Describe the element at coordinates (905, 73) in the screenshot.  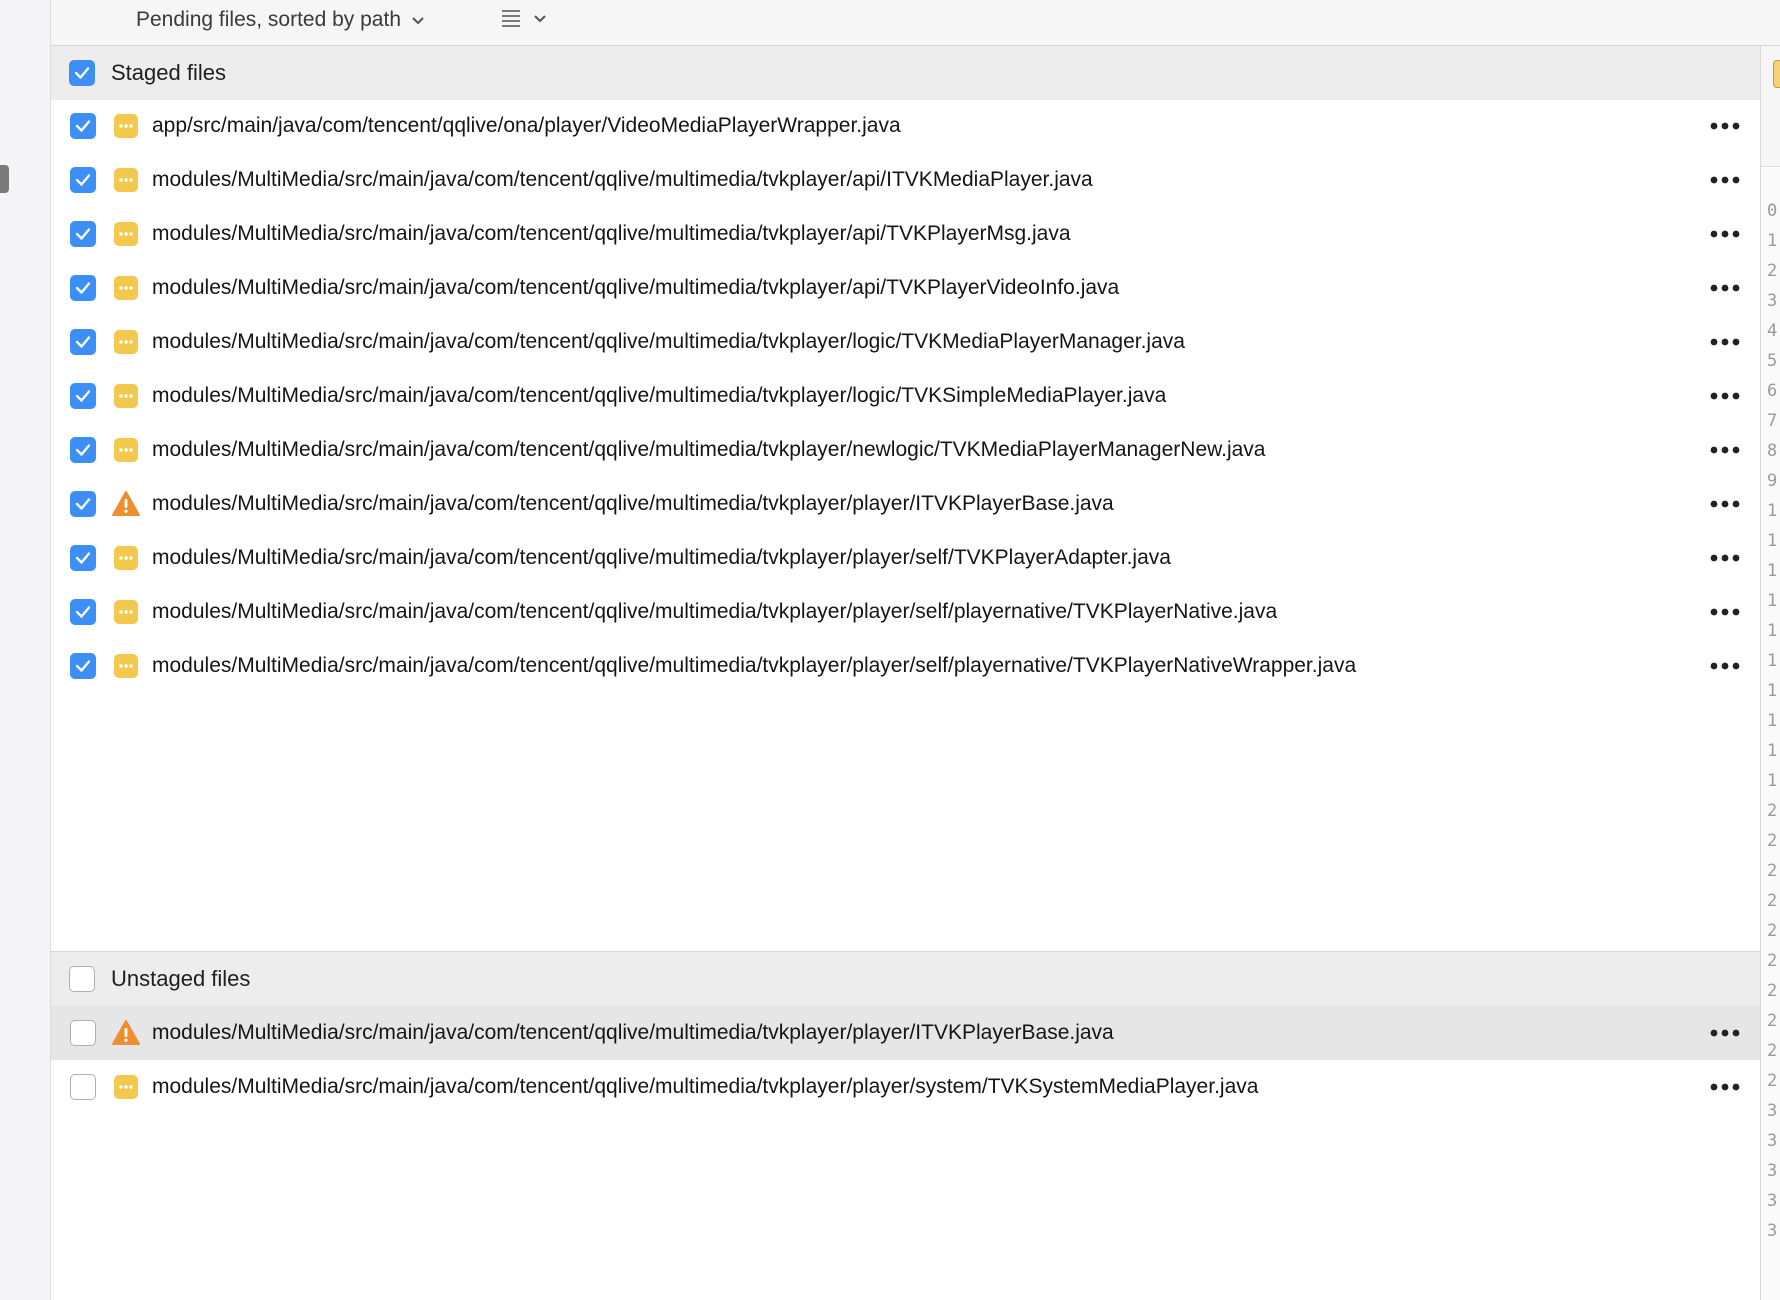
I see `staged-files-header: Staged files` at that location.